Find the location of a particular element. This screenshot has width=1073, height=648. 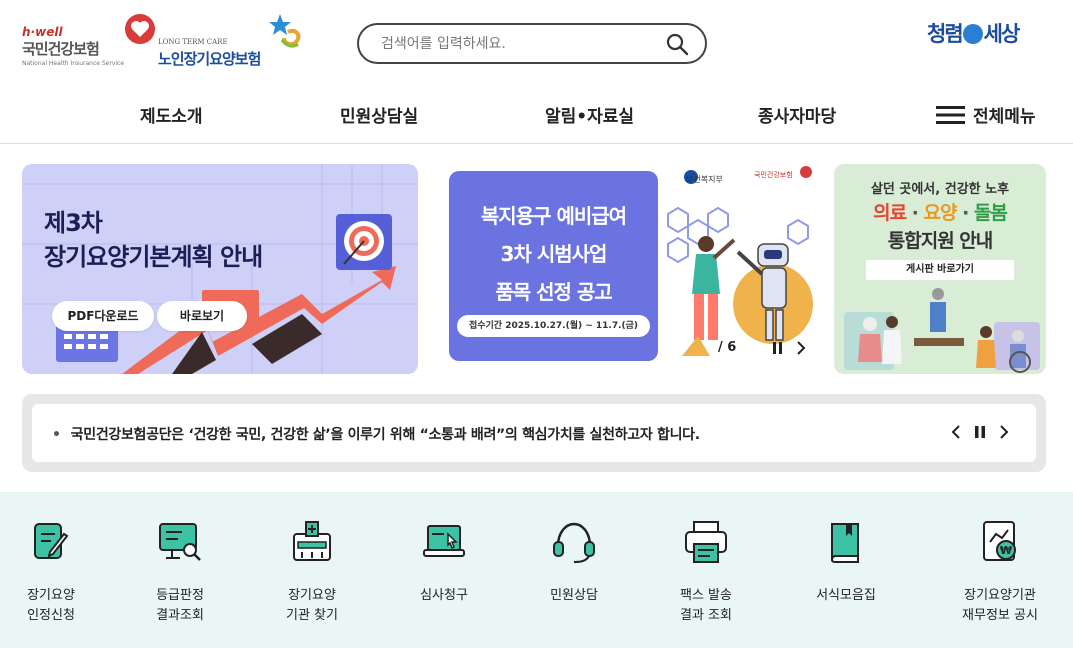

nav-item-system-intro: 제도소개 is located at coordinates (171, 114).